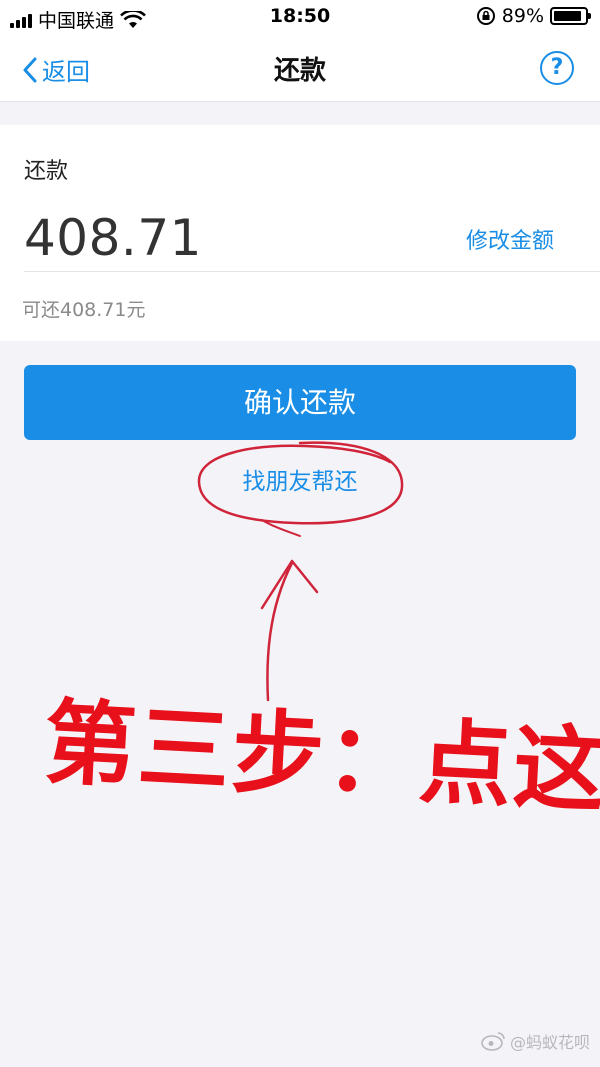 The width and height of the screenshot is (600, 1067). What do you see at coordinates (312, 271) in the screenshot?
I see `divider` at bounding box center [312, 271].